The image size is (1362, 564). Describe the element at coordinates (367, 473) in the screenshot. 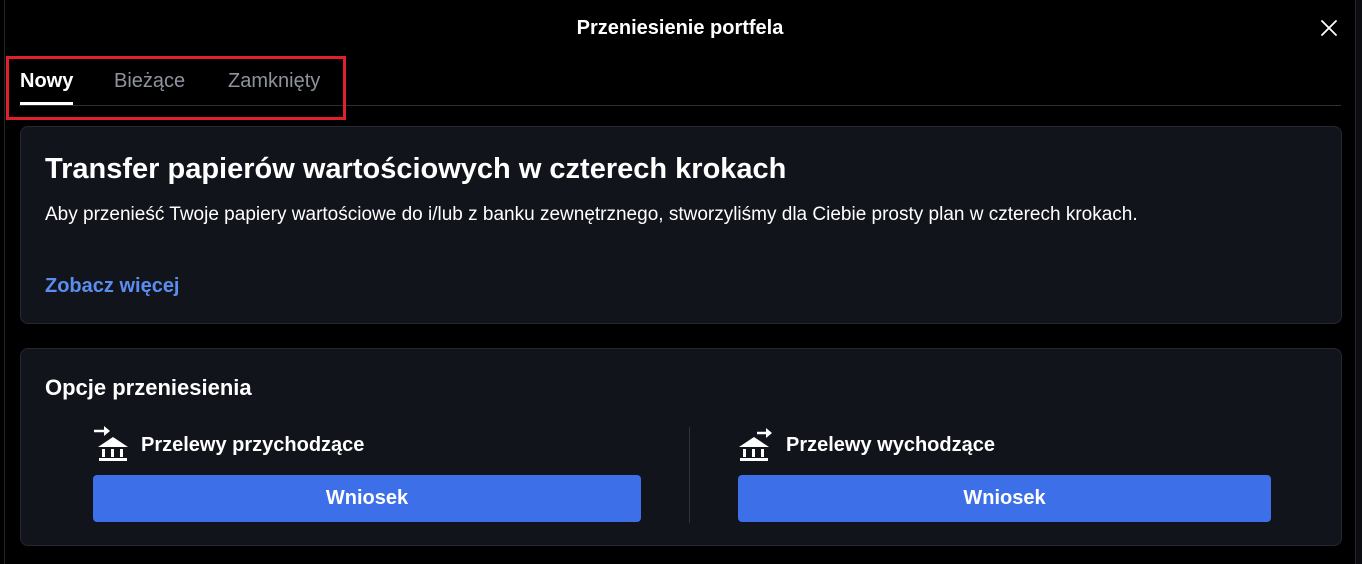

I see `incoming-transfers-section: Przelewy przychodzące Wniosek` at that location.